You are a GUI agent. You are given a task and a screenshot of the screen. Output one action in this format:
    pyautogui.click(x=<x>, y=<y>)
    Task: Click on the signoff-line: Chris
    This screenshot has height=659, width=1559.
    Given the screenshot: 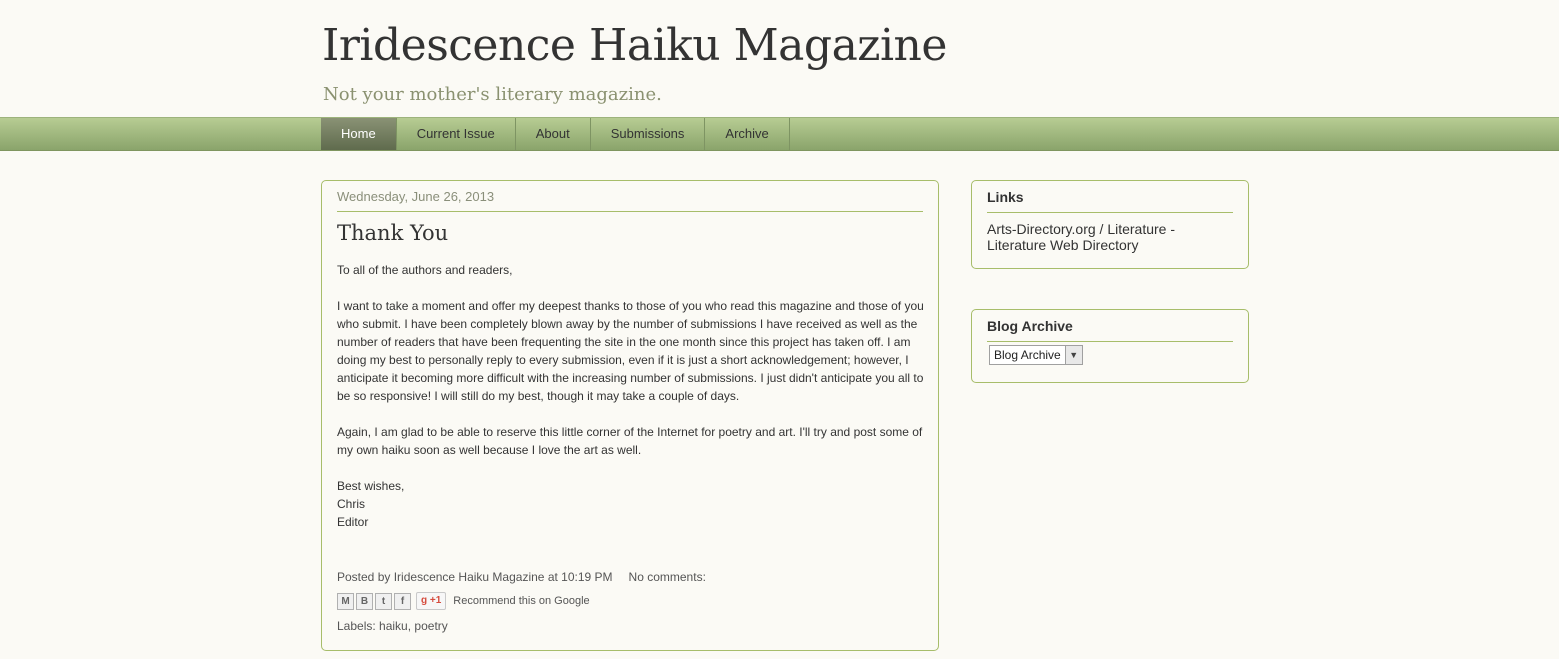 What is the action you would take?
    pyautogui.click(x=351, y=504)
    